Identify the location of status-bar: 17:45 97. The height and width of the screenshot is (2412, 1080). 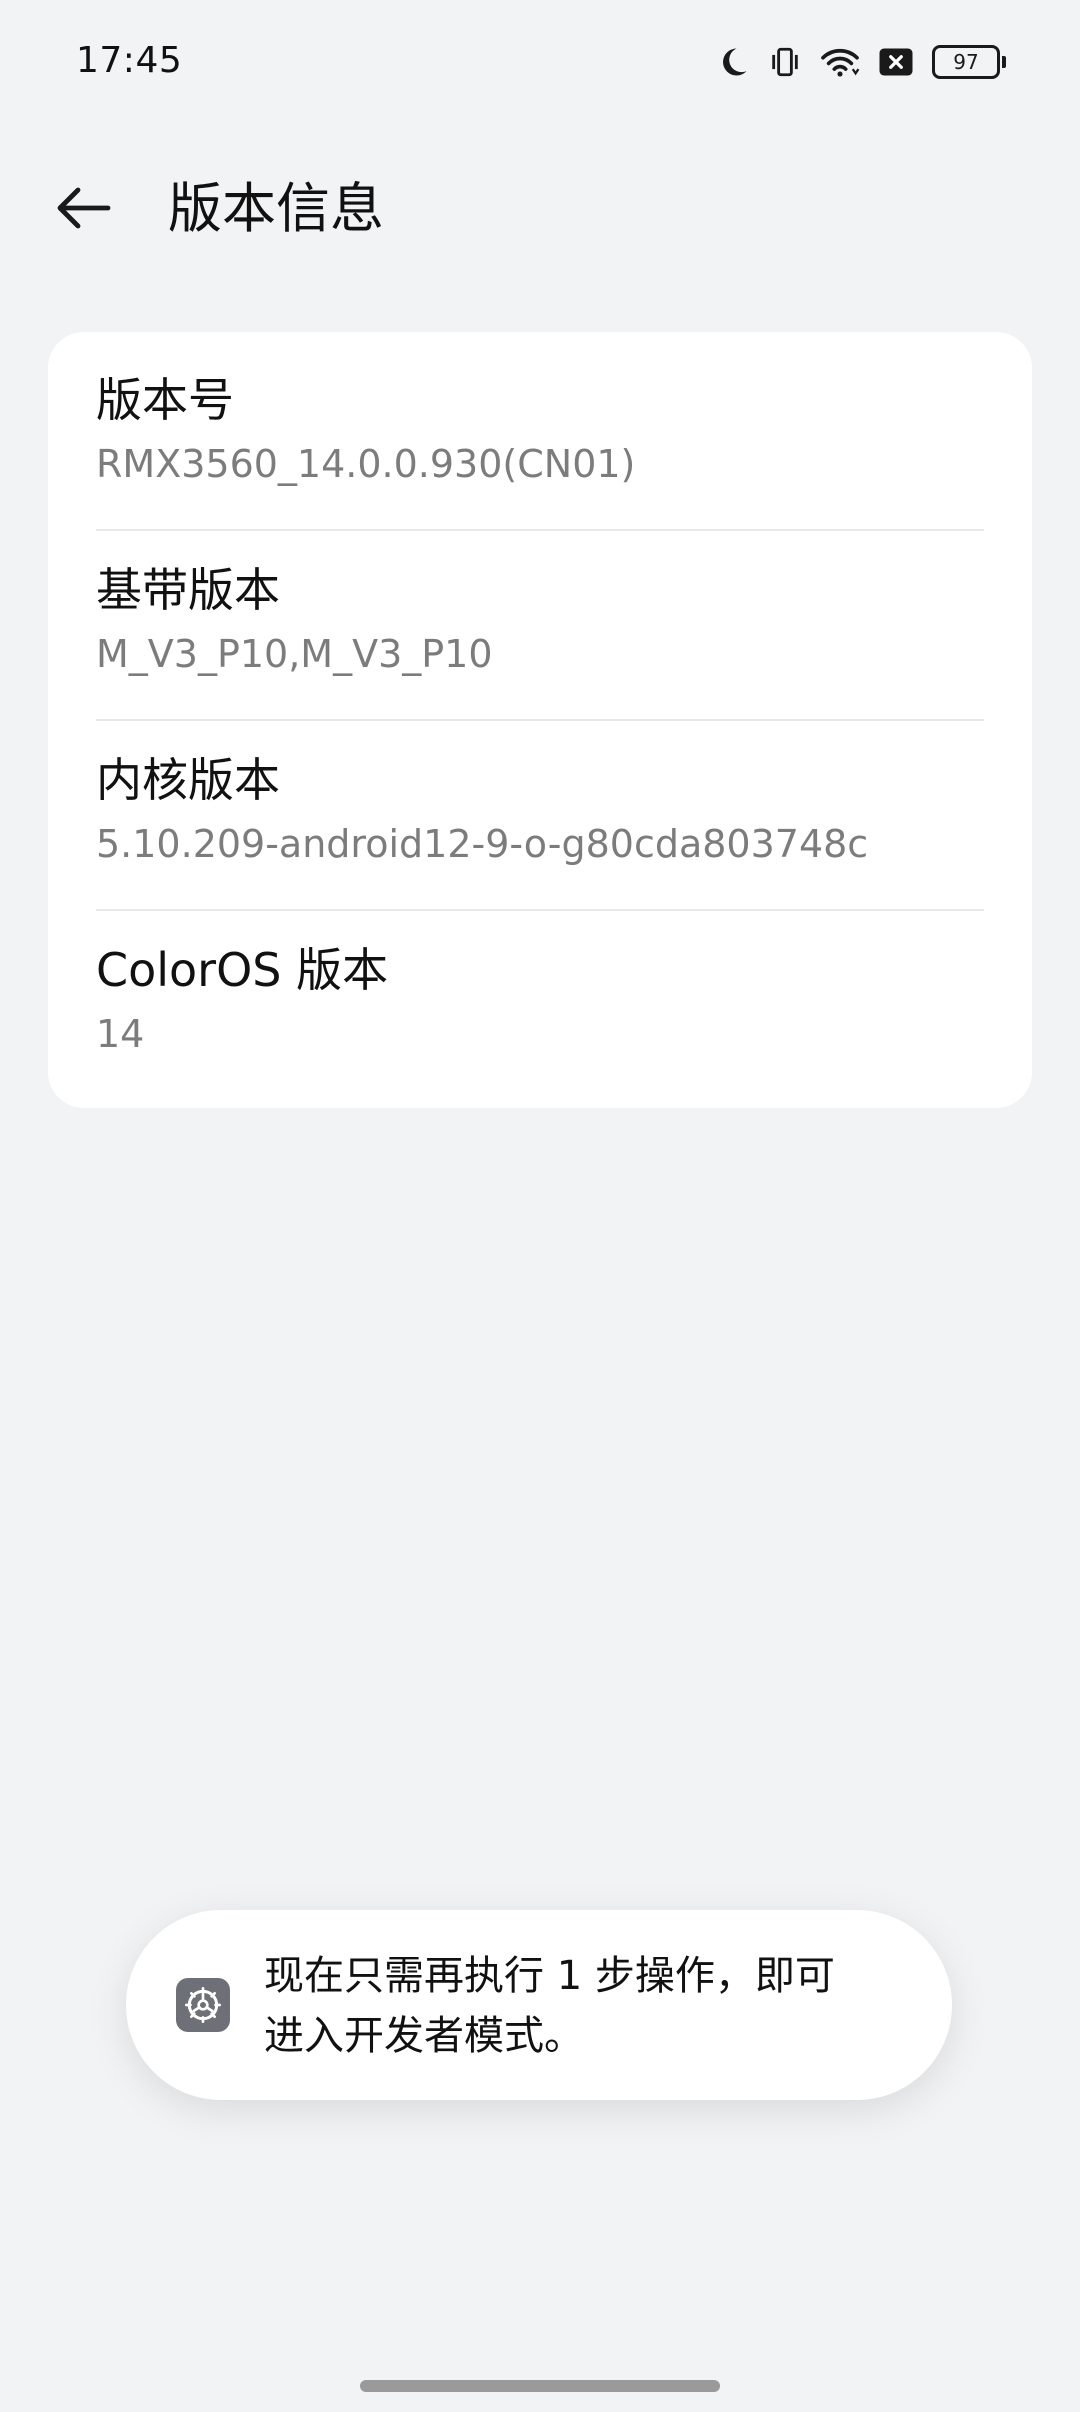
(540, 62).